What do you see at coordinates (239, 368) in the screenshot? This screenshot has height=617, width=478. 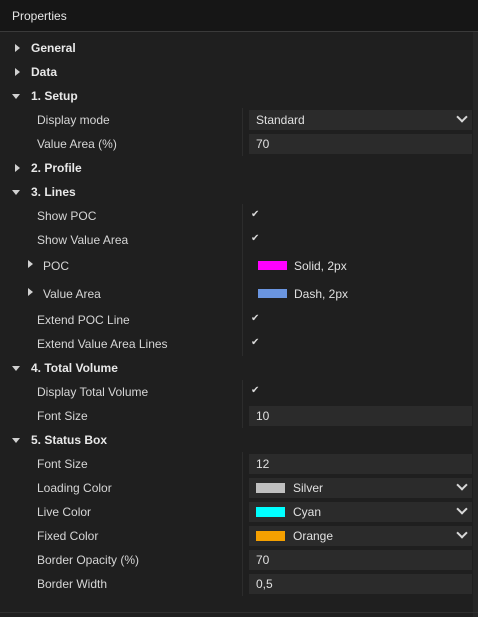 I see `section-total-volume: 4. Total Volume` at bounding box center [239, 368].